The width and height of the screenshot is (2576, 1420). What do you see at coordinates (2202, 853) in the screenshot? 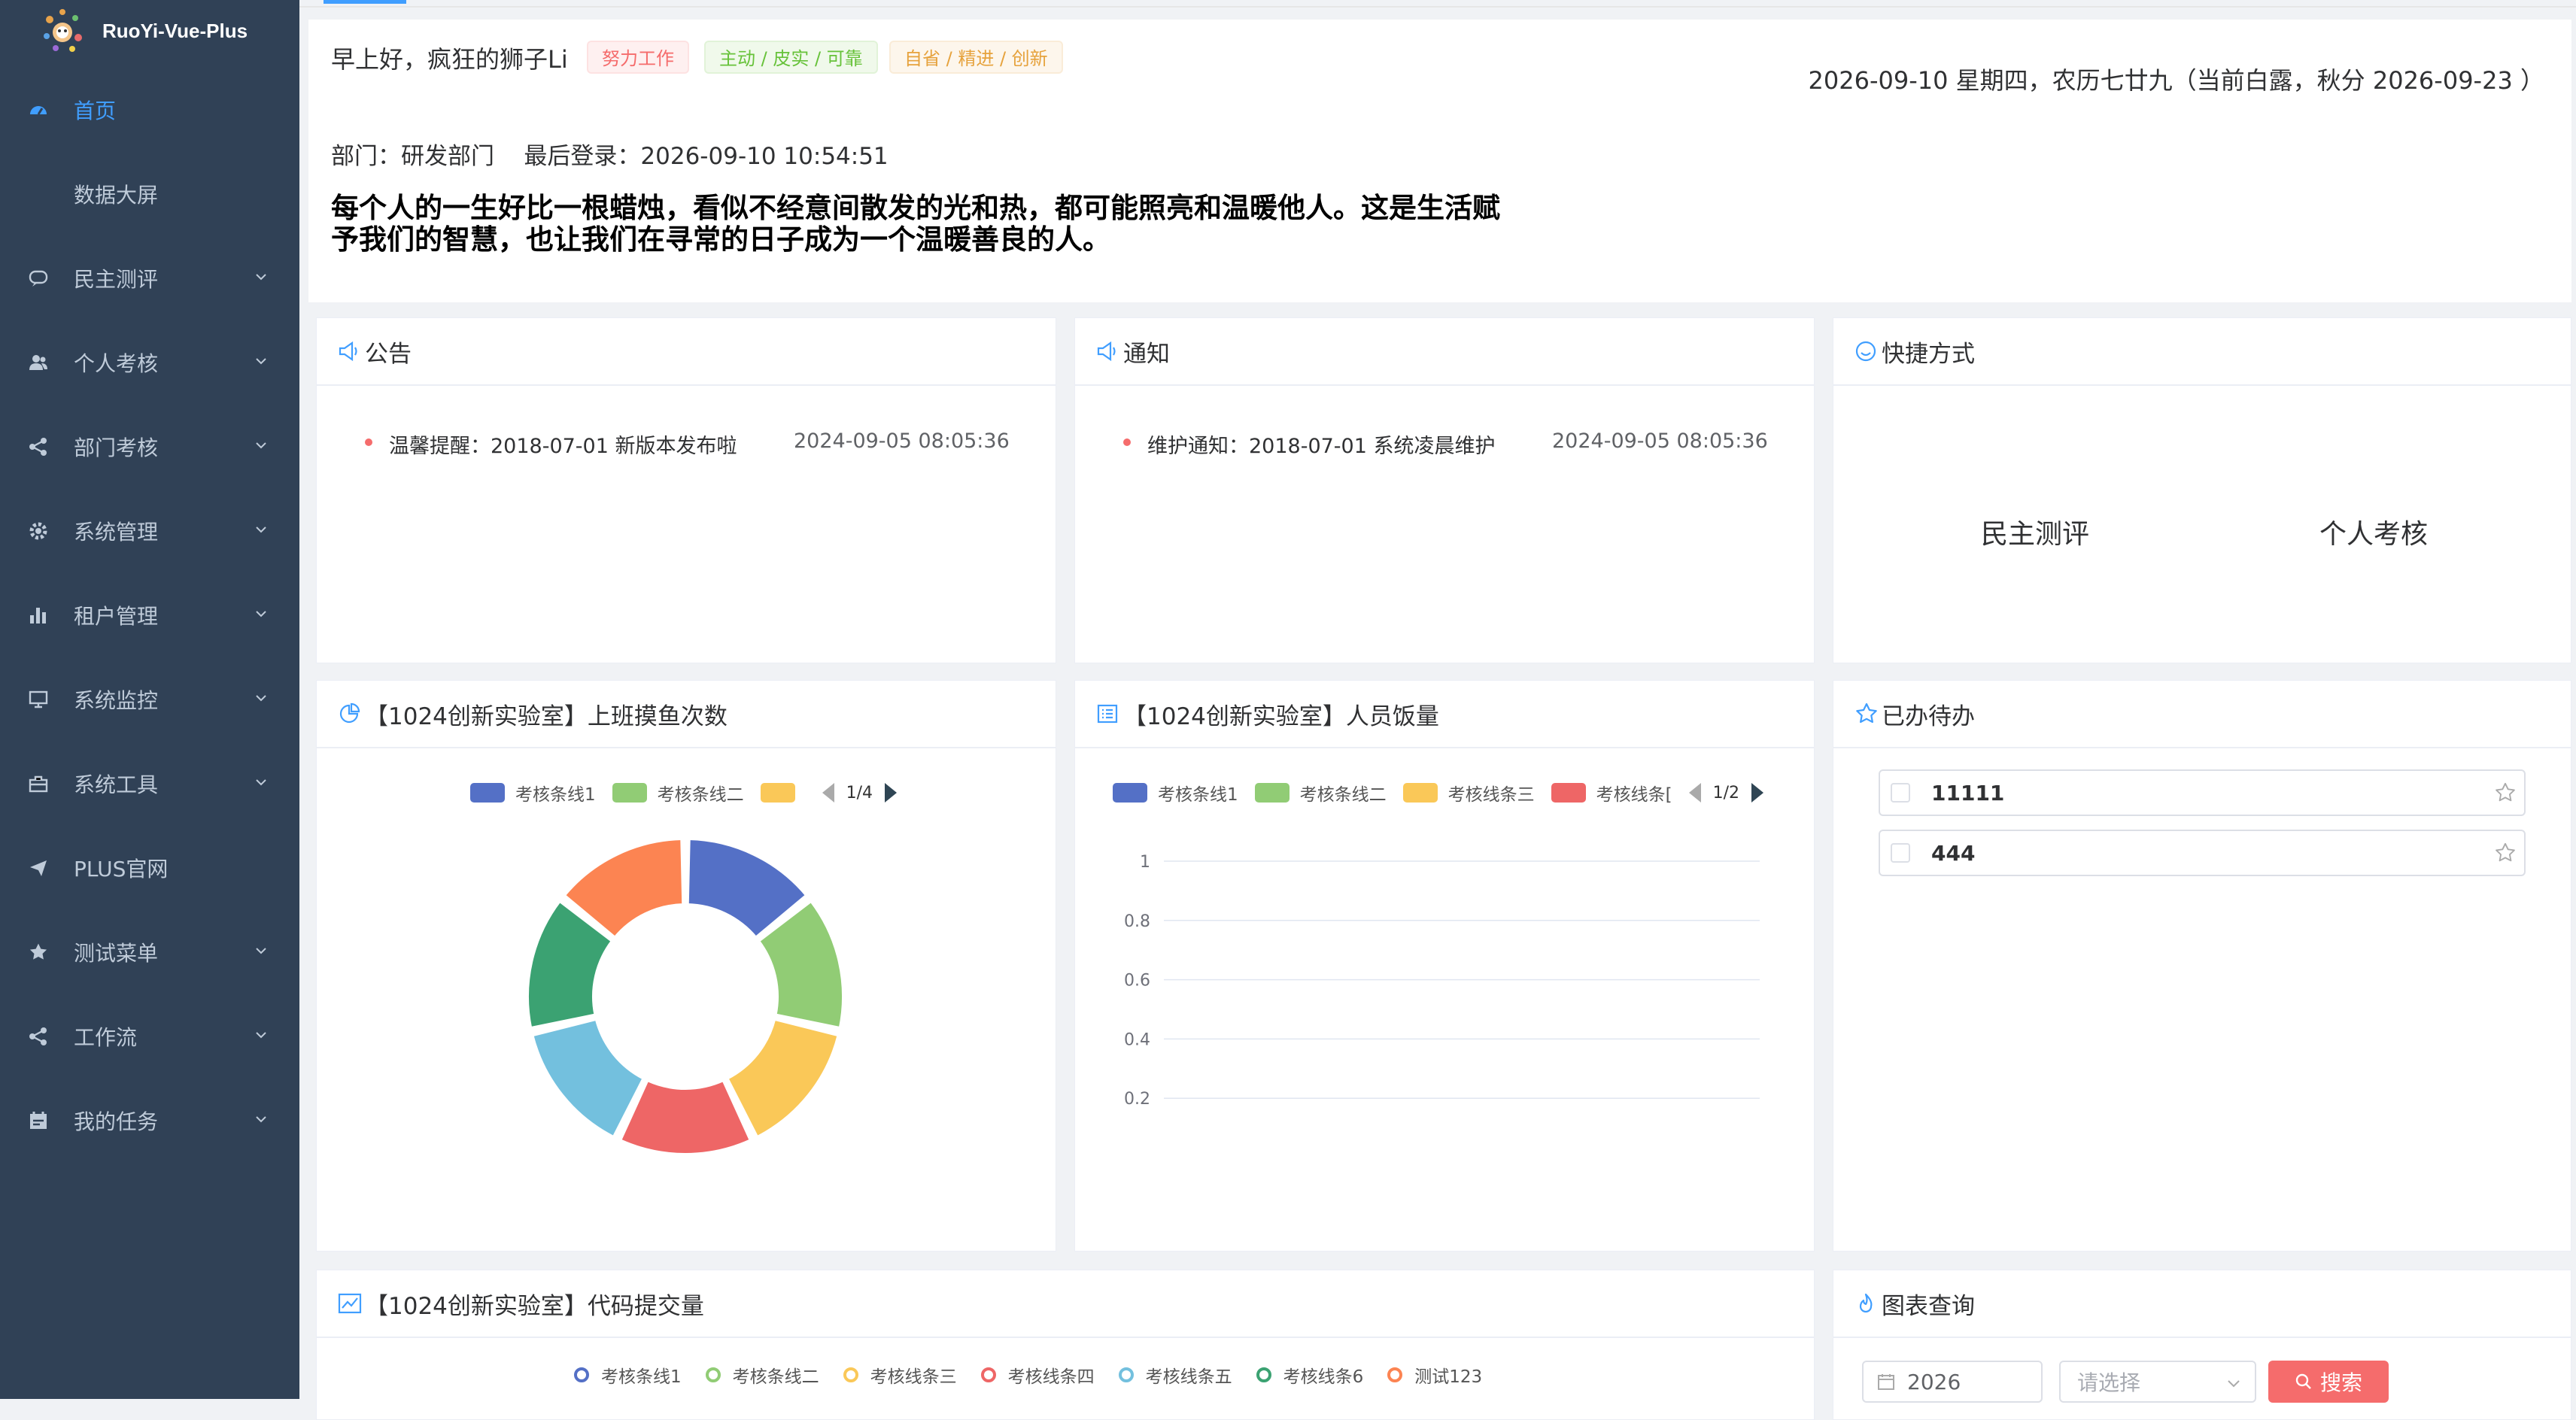
I see `todo-item: 444` at bounding box center [2202, 853].